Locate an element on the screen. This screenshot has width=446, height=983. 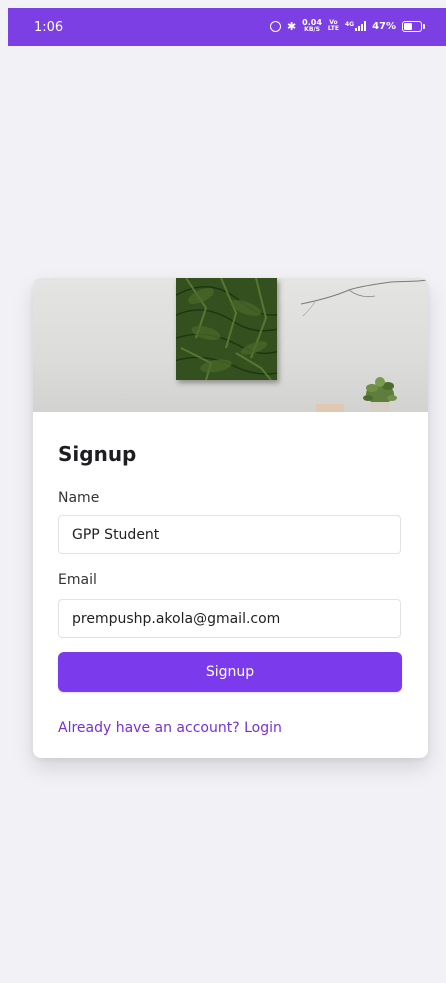
battery-icon is located at coordinates (413, 26).